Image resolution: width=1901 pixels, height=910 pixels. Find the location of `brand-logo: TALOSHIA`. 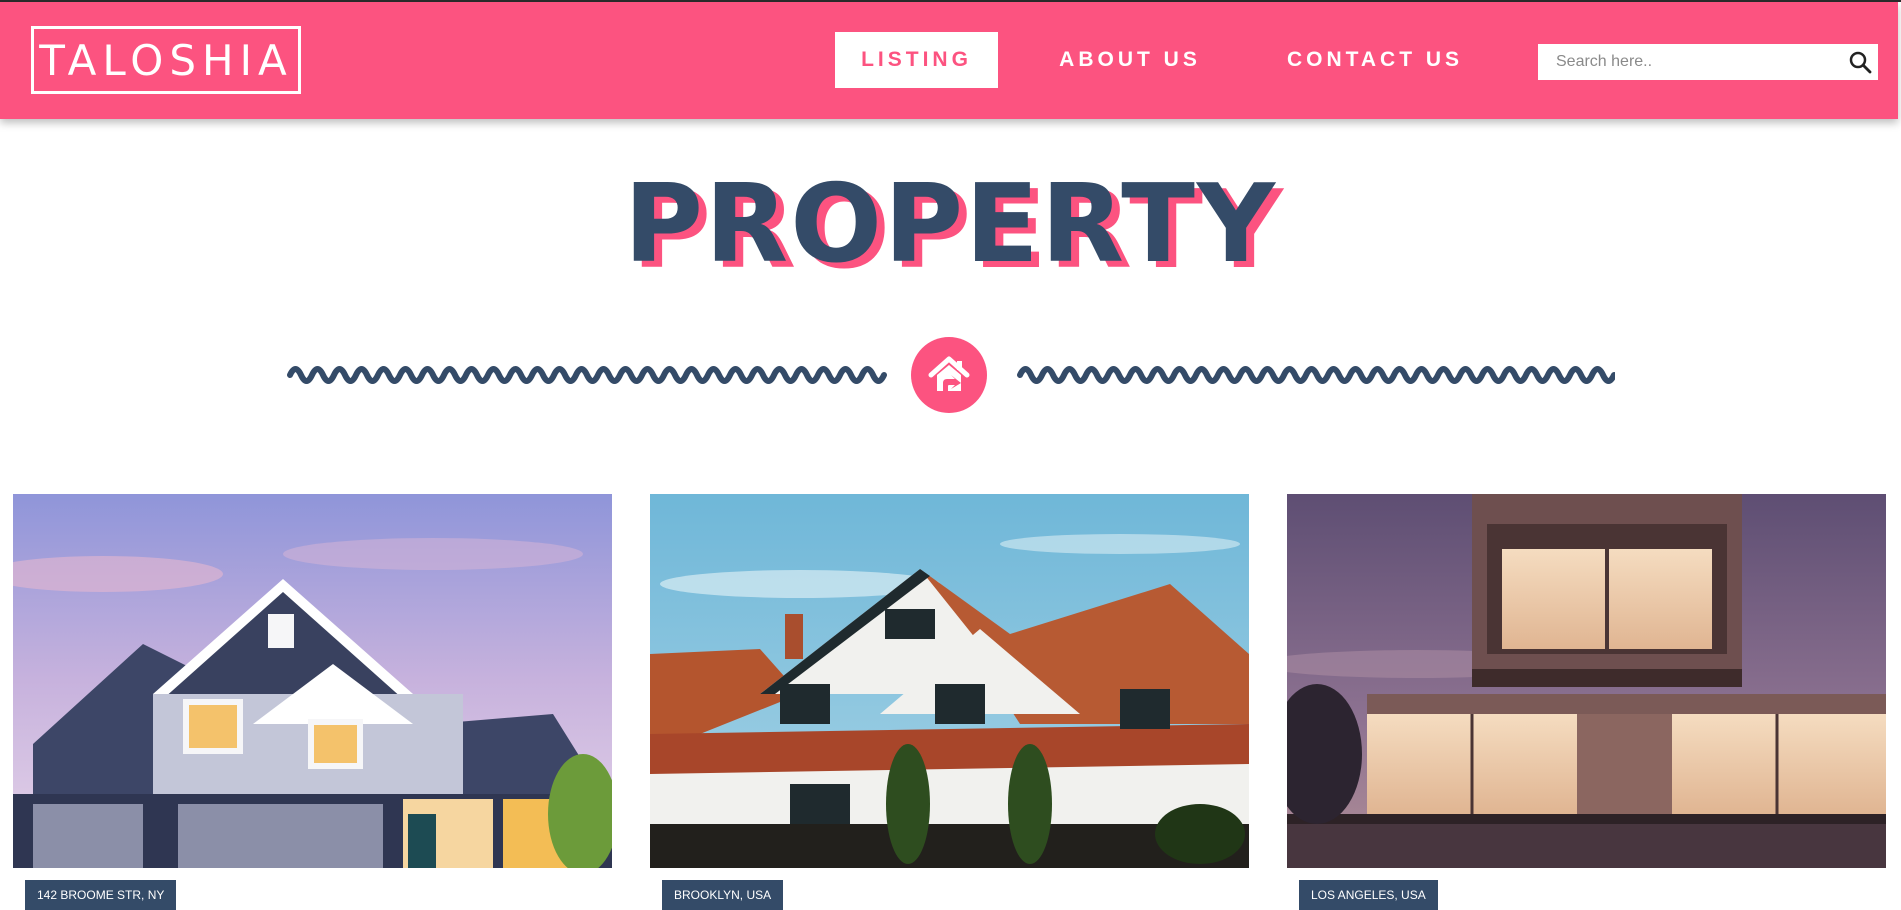

brand-logo: TALOSHIA is located at coordinates (166, 60).